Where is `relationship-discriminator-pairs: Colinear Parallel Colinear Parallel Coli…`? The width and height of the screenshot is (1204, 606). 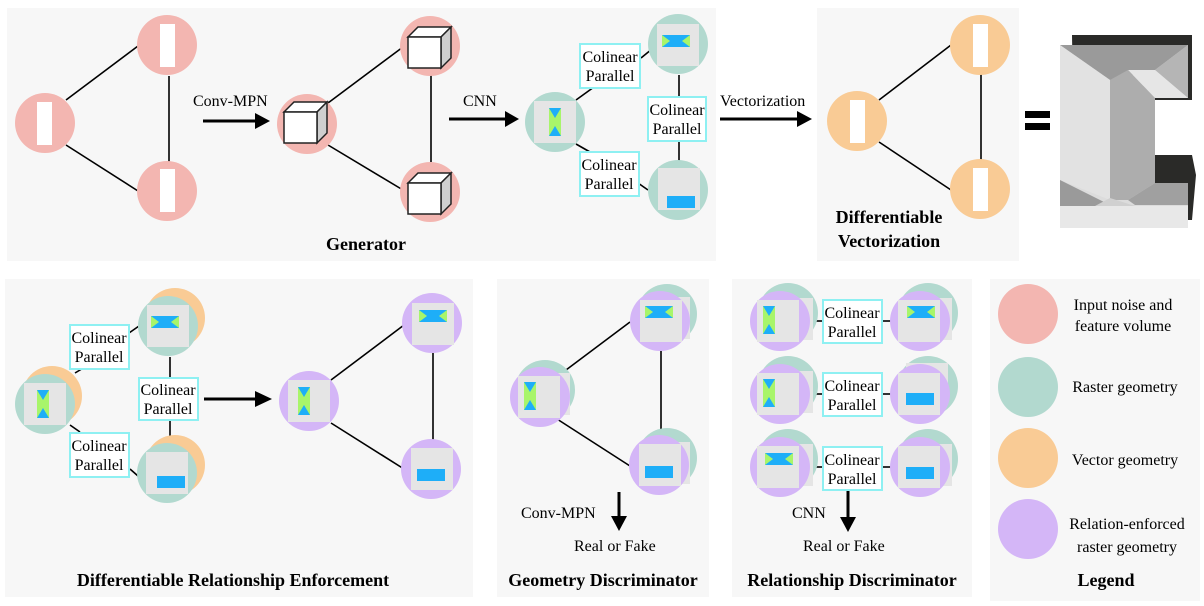
relationship-discriminator-pairs: Colinear Parallel Colinear Parallel Coli… is located at coordinates (854, 390).